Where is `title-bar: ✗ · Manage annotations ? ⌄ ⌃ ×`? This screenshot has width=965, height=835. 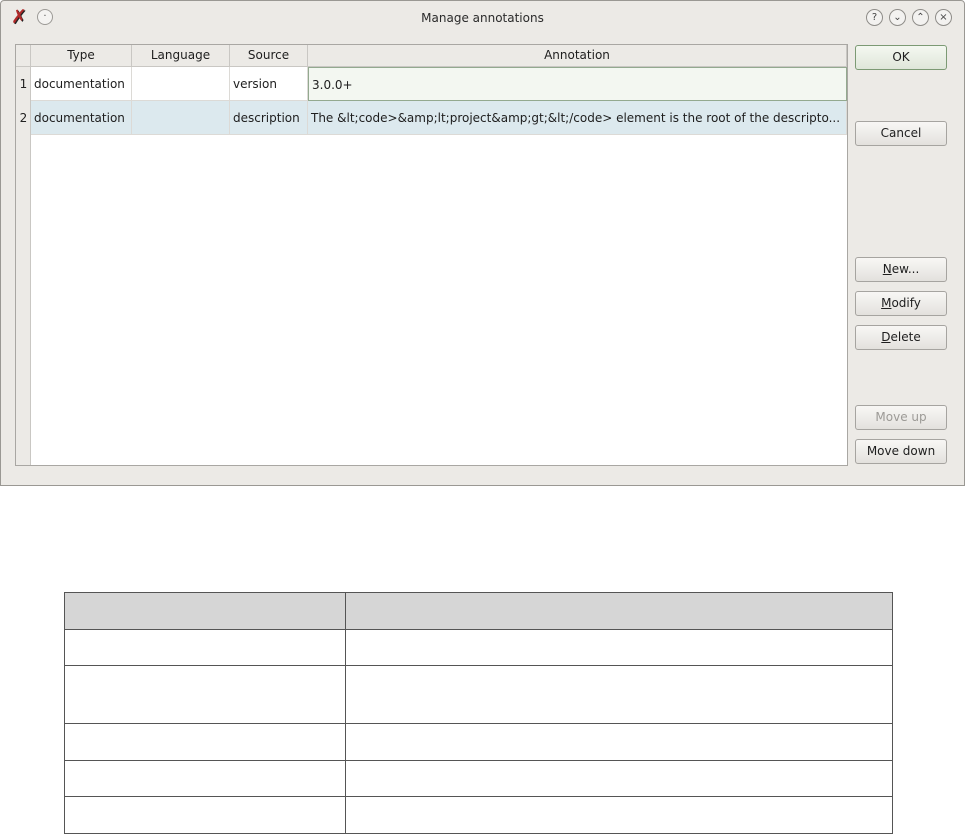
title-bar: ✗ · Manage annotations ? ⌄ ⌃ × is located at coordinates (482, 18).